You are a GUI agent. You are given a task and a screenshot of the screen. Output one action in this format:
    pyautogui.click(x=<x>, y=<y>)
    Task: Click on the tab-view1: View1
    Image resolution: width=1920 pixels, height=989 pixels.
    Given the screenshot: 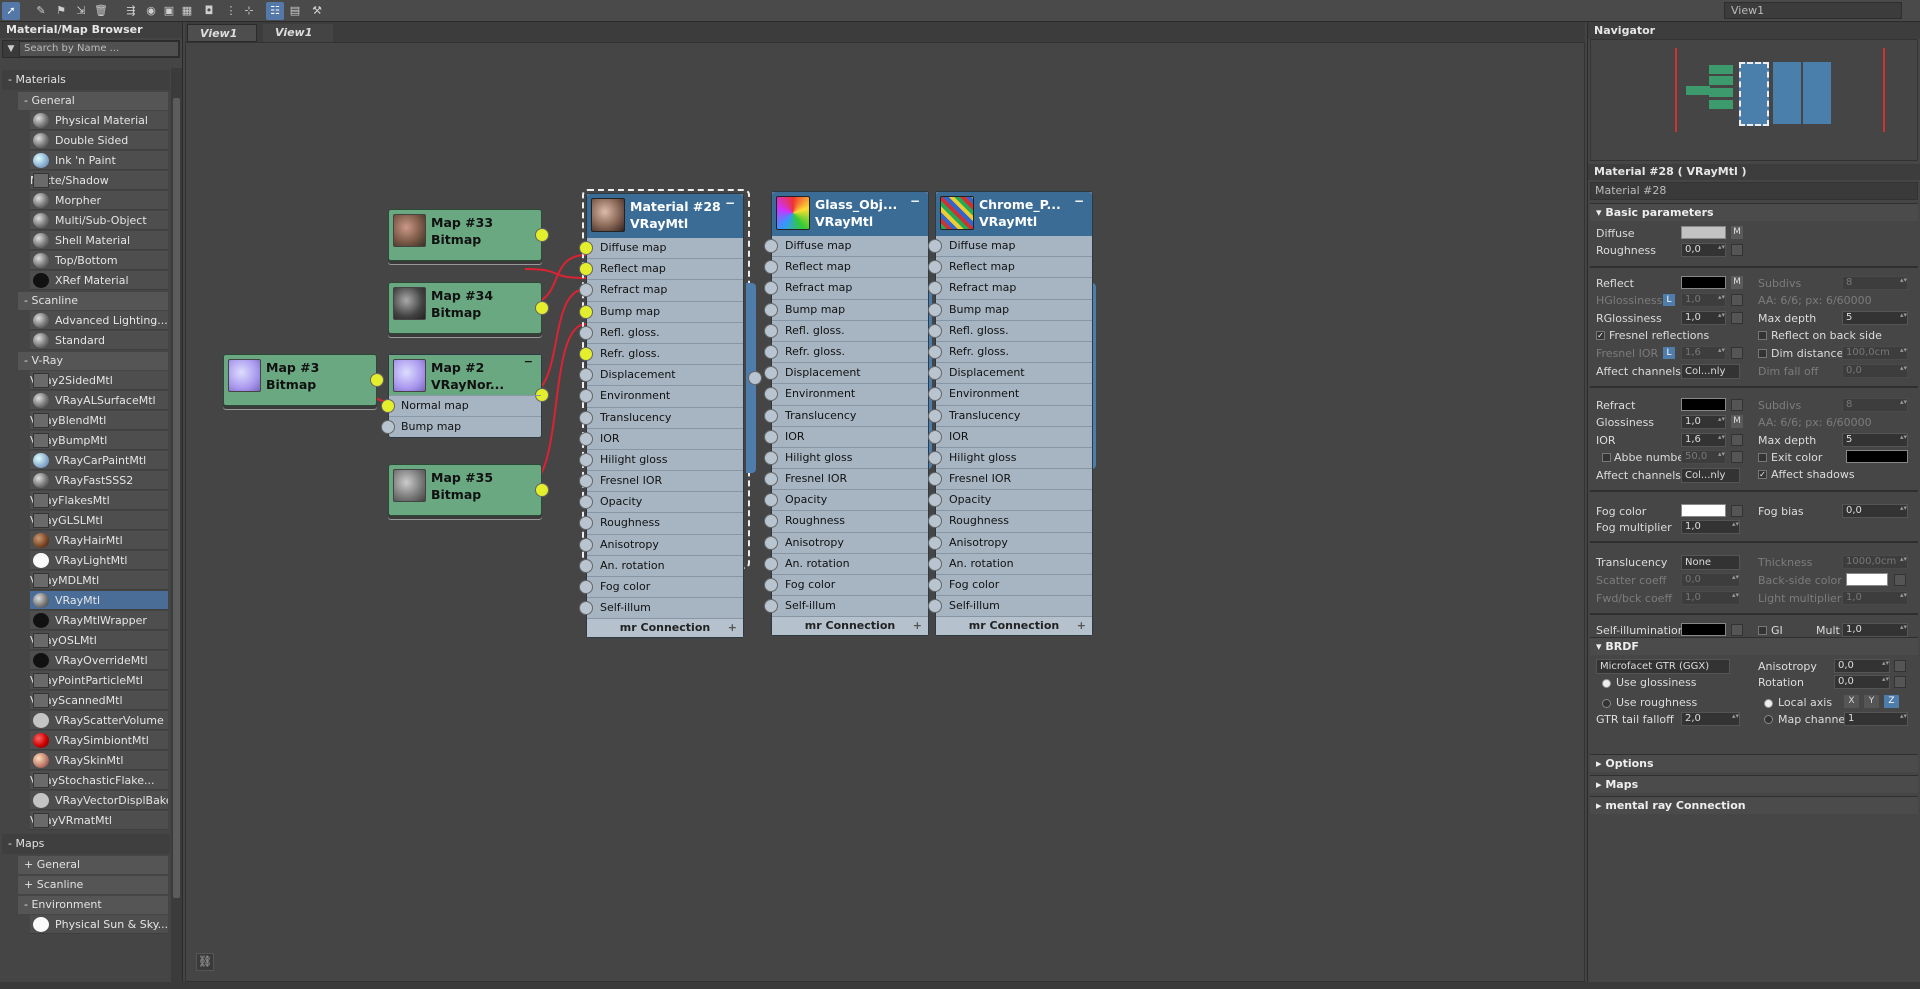 What is the action you would take?
    pyautogui.click(x=222, y=33)
    